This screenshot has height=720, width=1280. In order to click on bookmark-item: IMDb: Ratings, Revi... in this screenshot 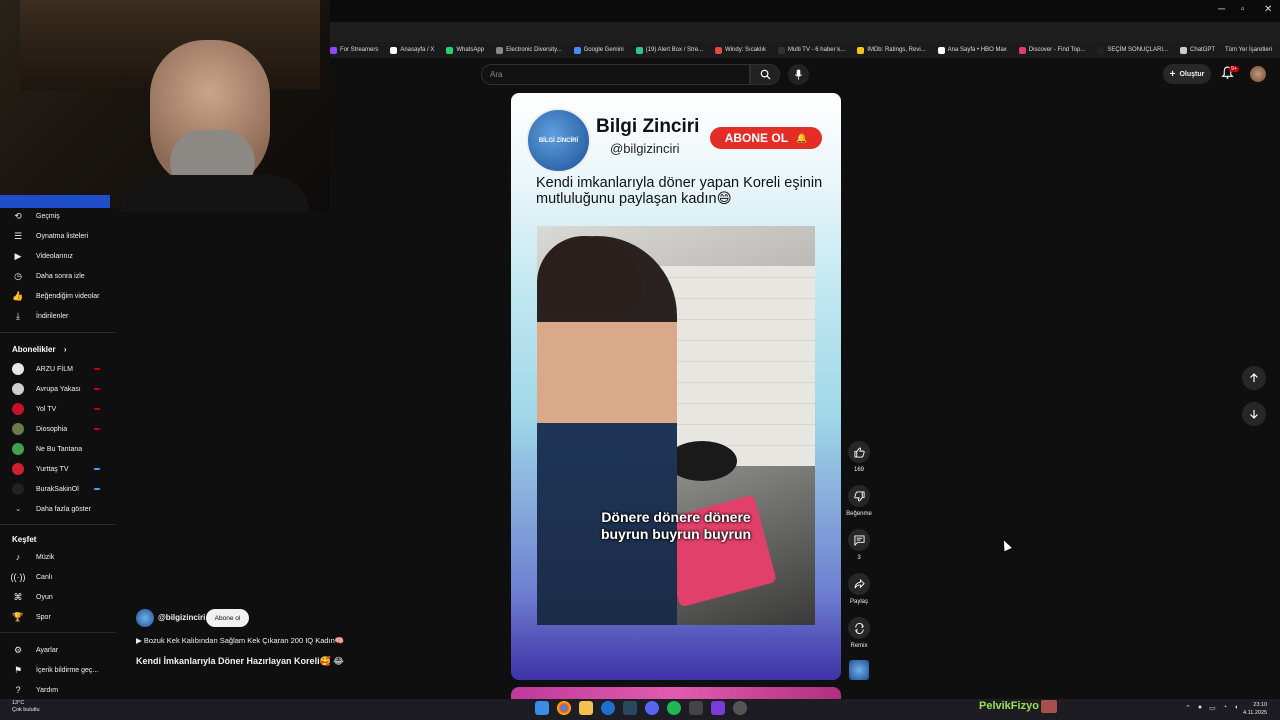, I will do `click(891, 50)`.